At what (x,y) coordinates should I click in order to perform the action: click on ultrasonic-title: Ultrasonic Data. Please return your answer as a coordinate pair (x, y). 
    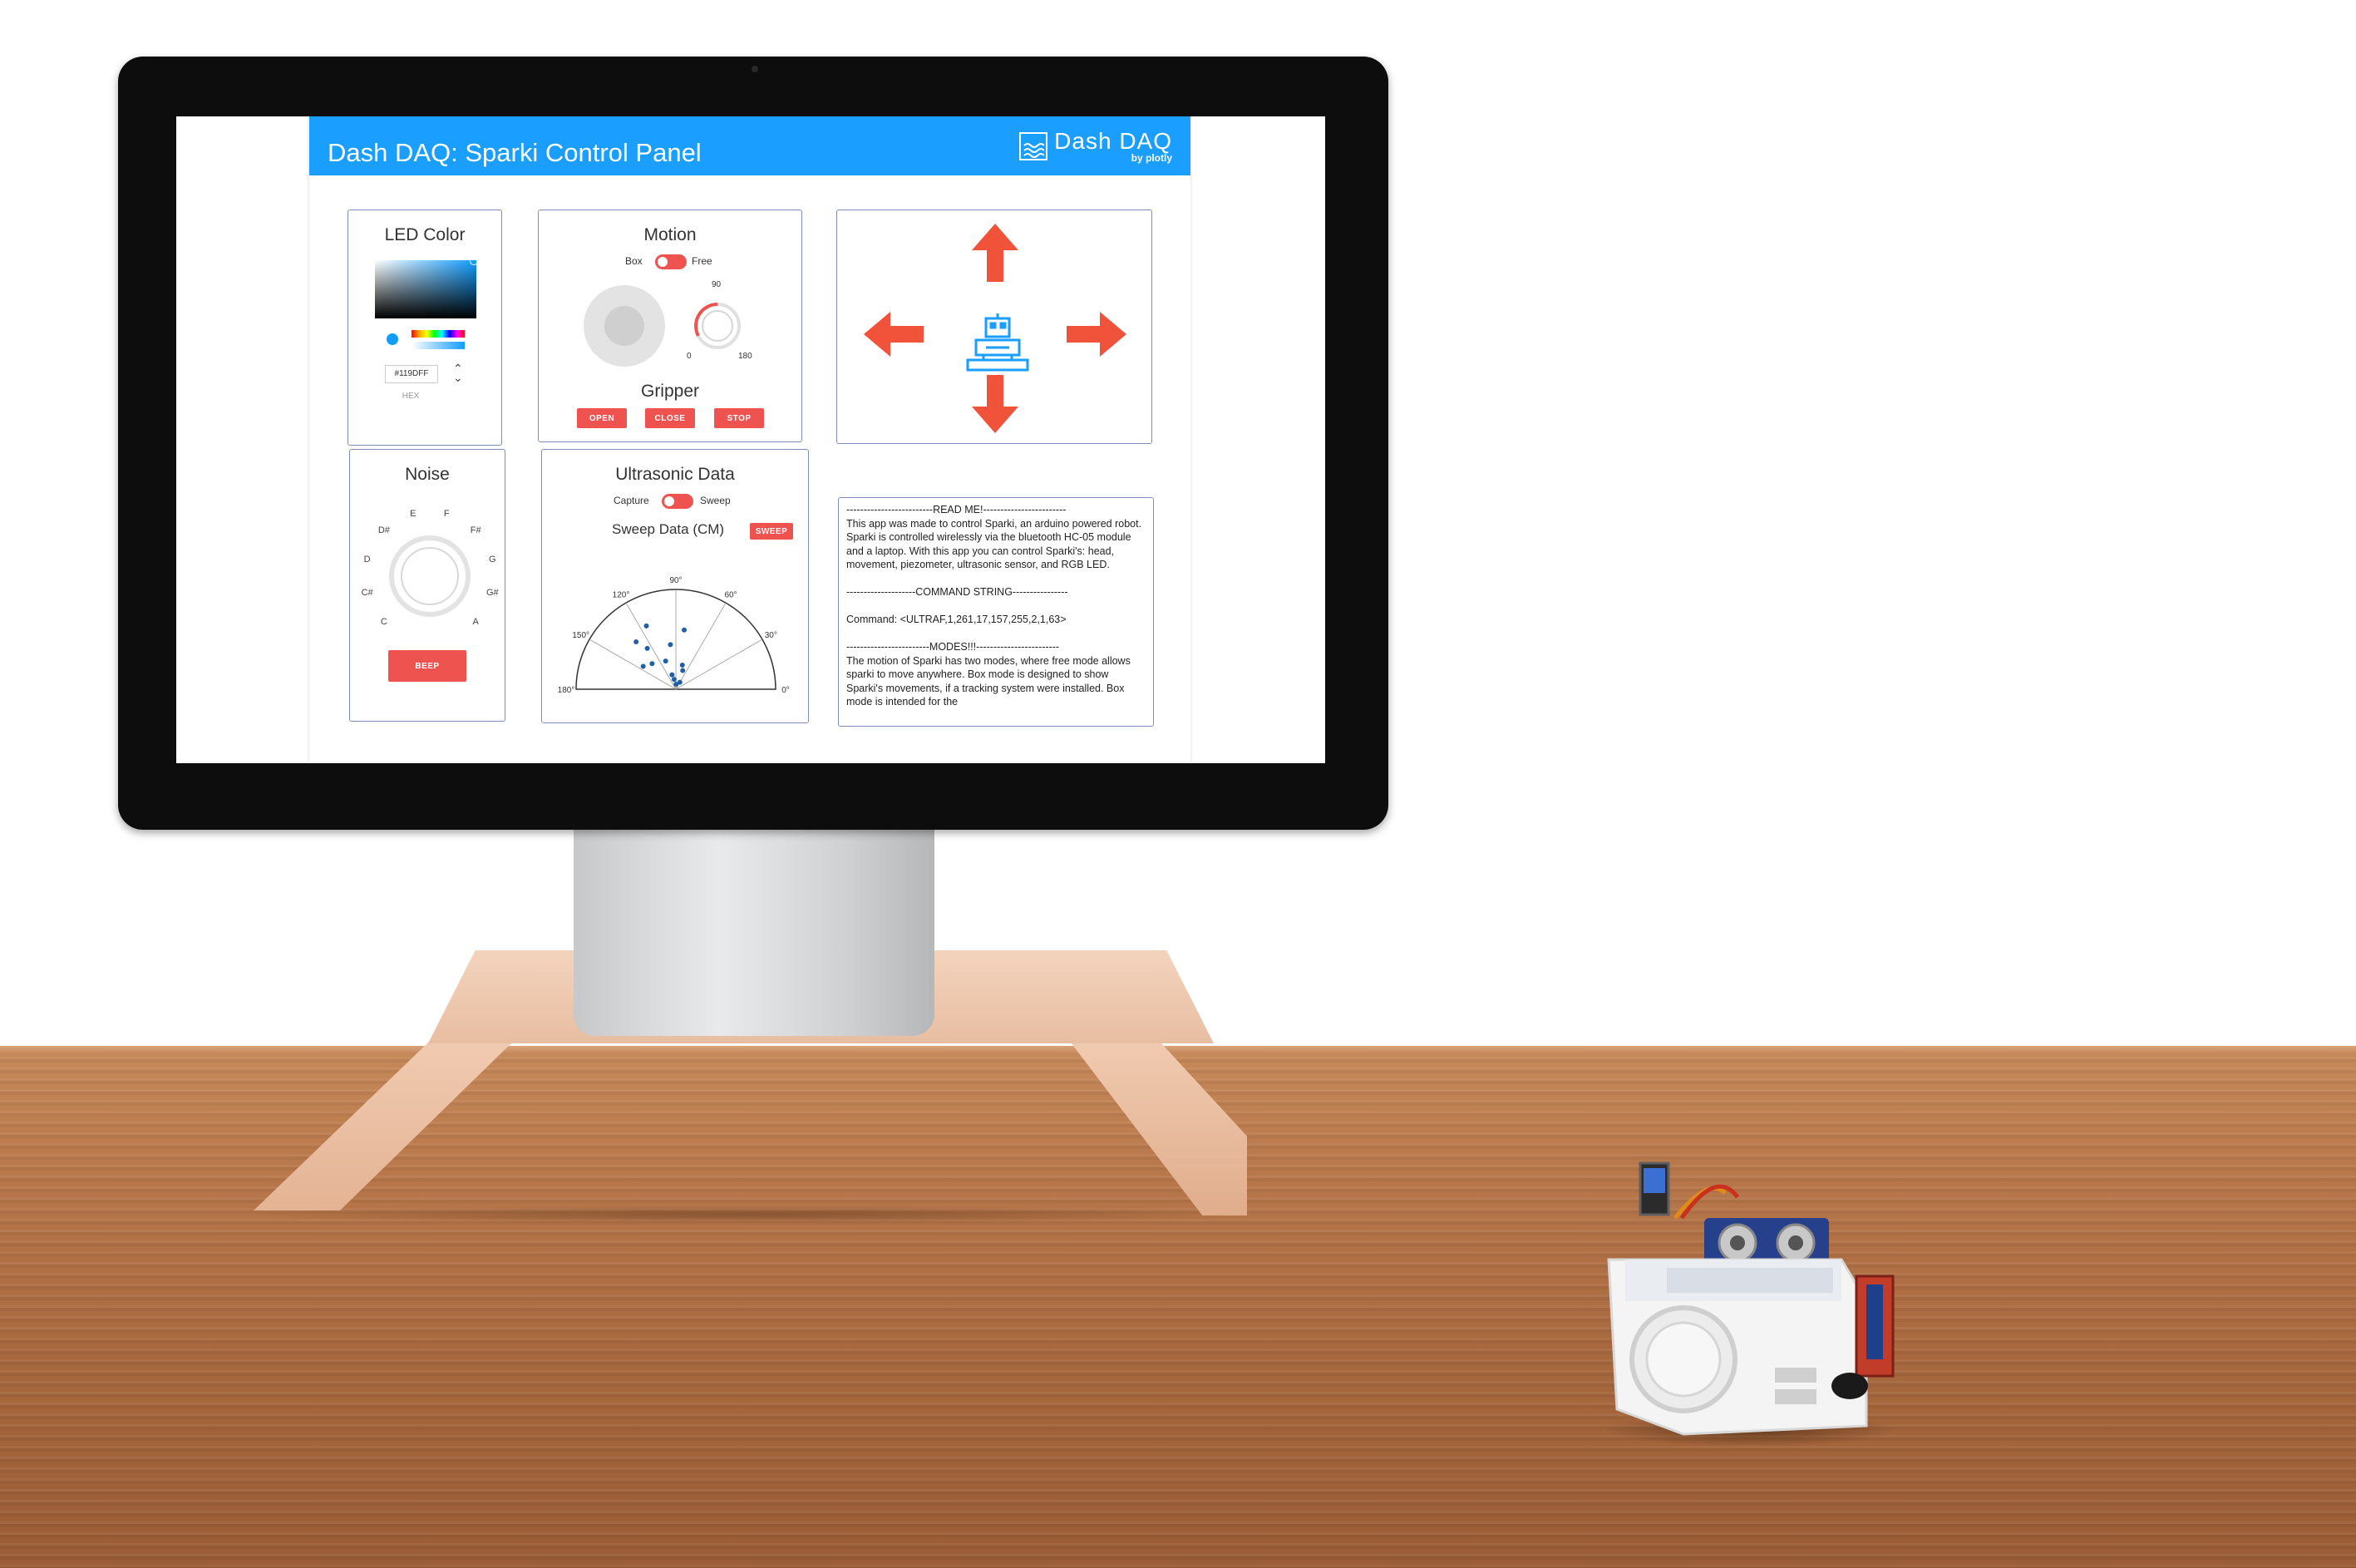
    Looking at the image, I should click on (675, 474).